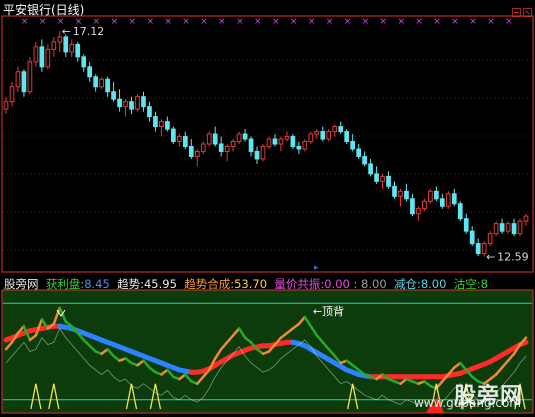 This screenshot has width=535, height=417. What do you see at coordinates (97, 284) in the screenshot?
I see `profit-value: 8.45` at bounding box center [97, 284].